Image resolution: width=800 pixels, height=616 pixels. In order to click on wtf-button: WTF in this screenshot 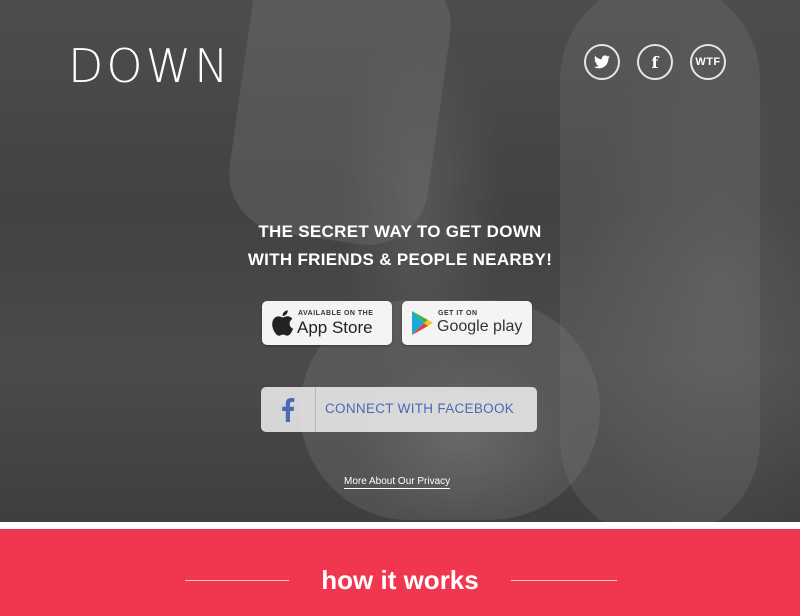, I will do `click(708, 62)`.